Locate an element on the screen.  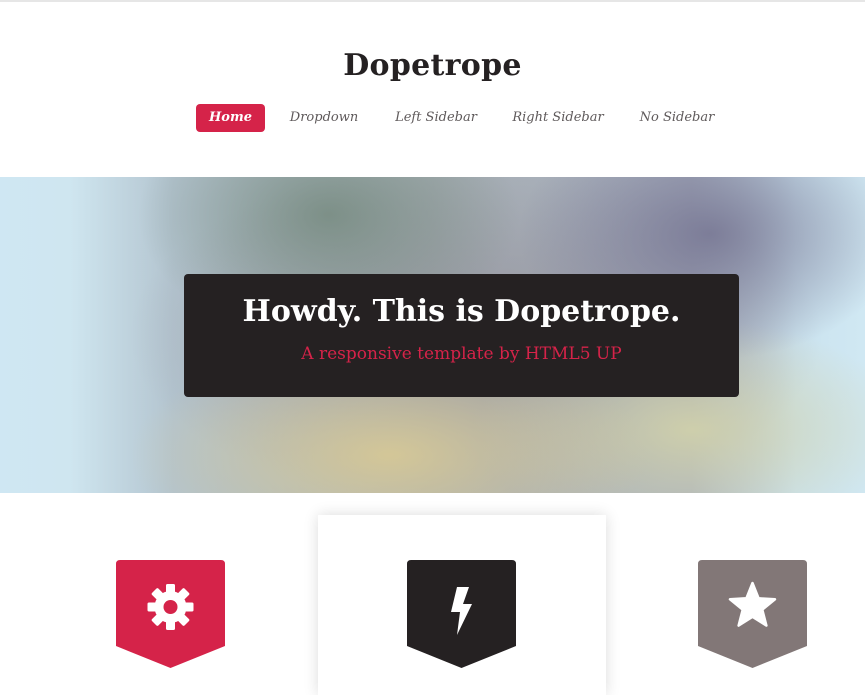
feature-badge-gear is located at coordinates (170, 614).